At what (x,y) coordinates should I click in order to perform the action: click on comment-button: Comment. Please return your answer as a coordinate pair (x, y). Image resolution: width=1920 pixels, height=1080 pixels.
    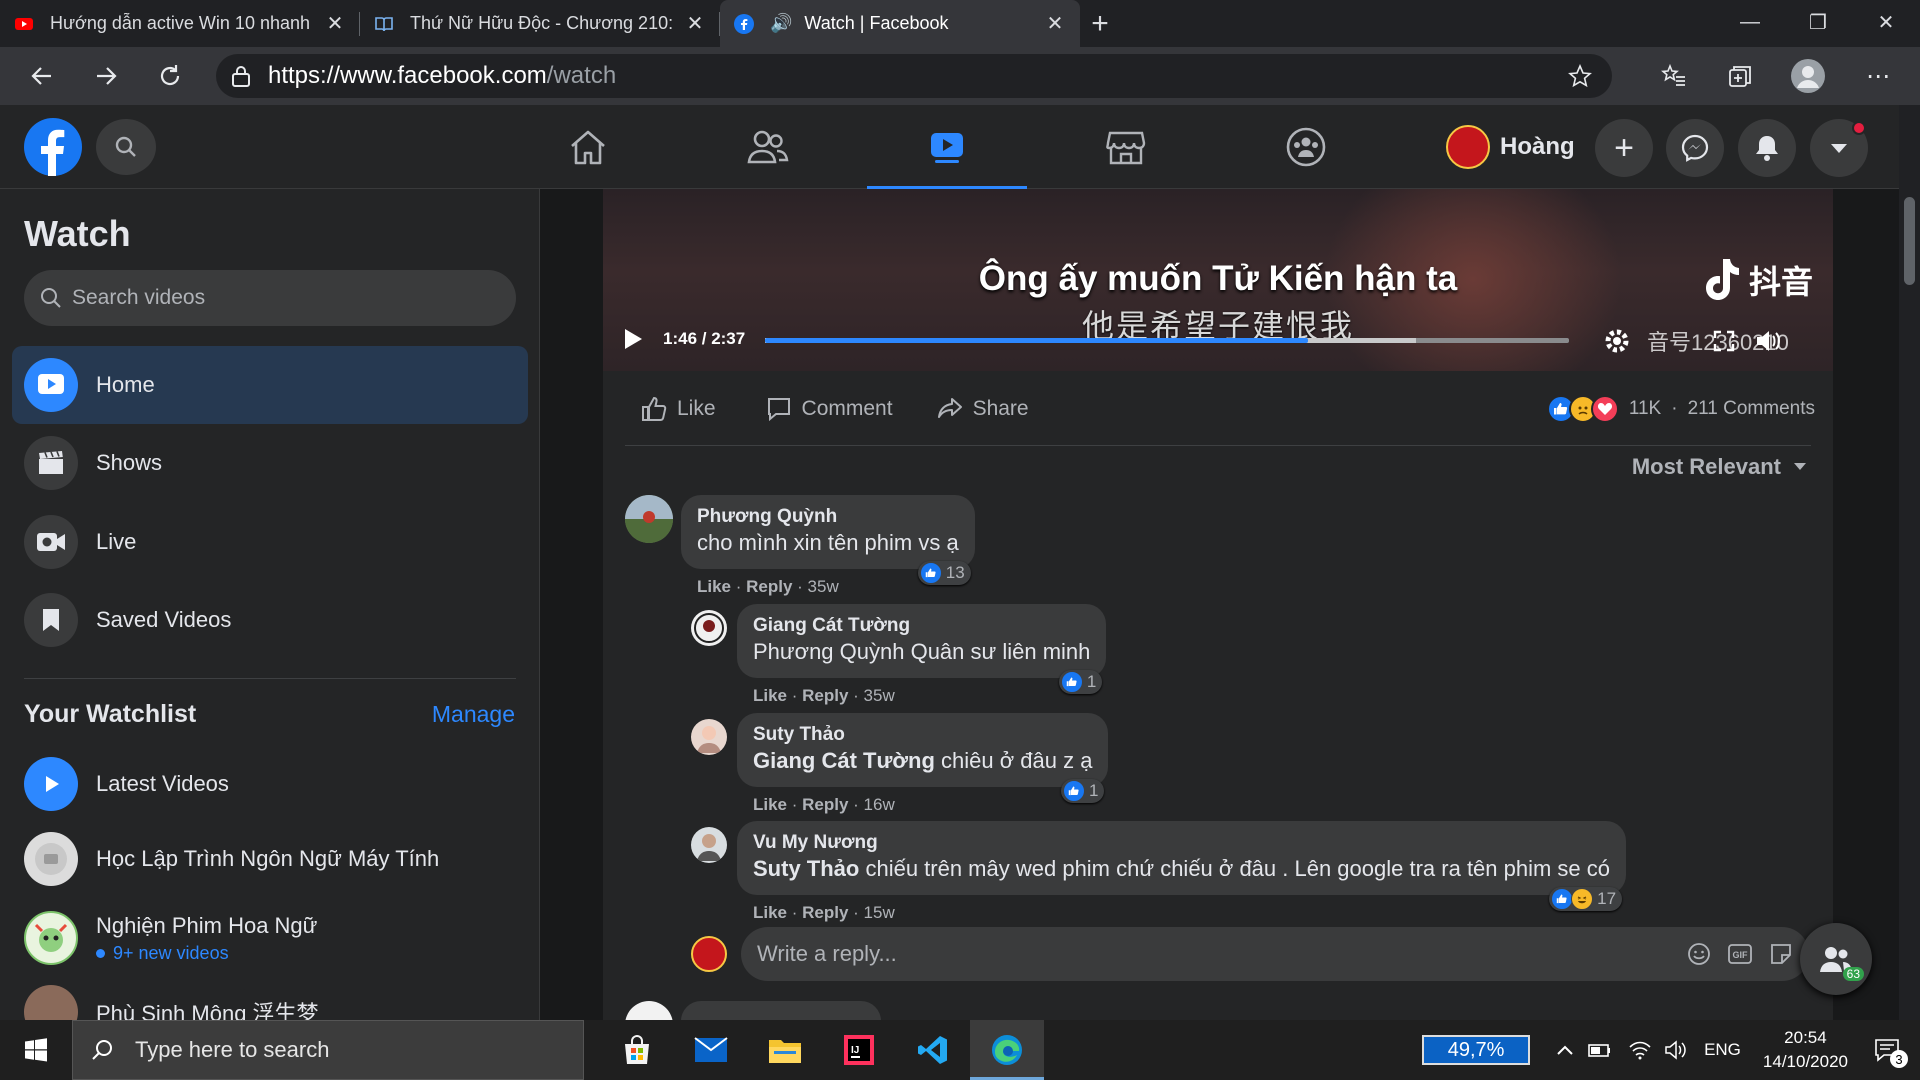
    Looking at the image, I should click on (829, 409).